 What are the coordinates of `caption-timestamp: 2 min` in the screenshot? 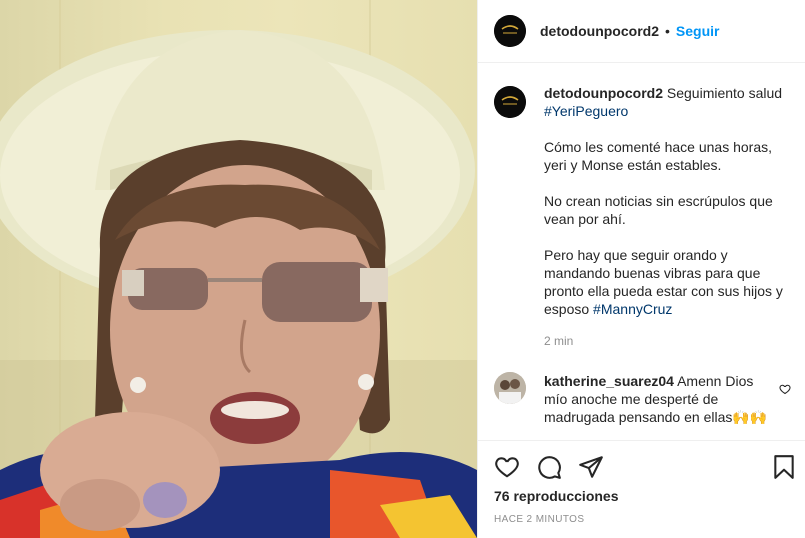 It's located at (559, 341).